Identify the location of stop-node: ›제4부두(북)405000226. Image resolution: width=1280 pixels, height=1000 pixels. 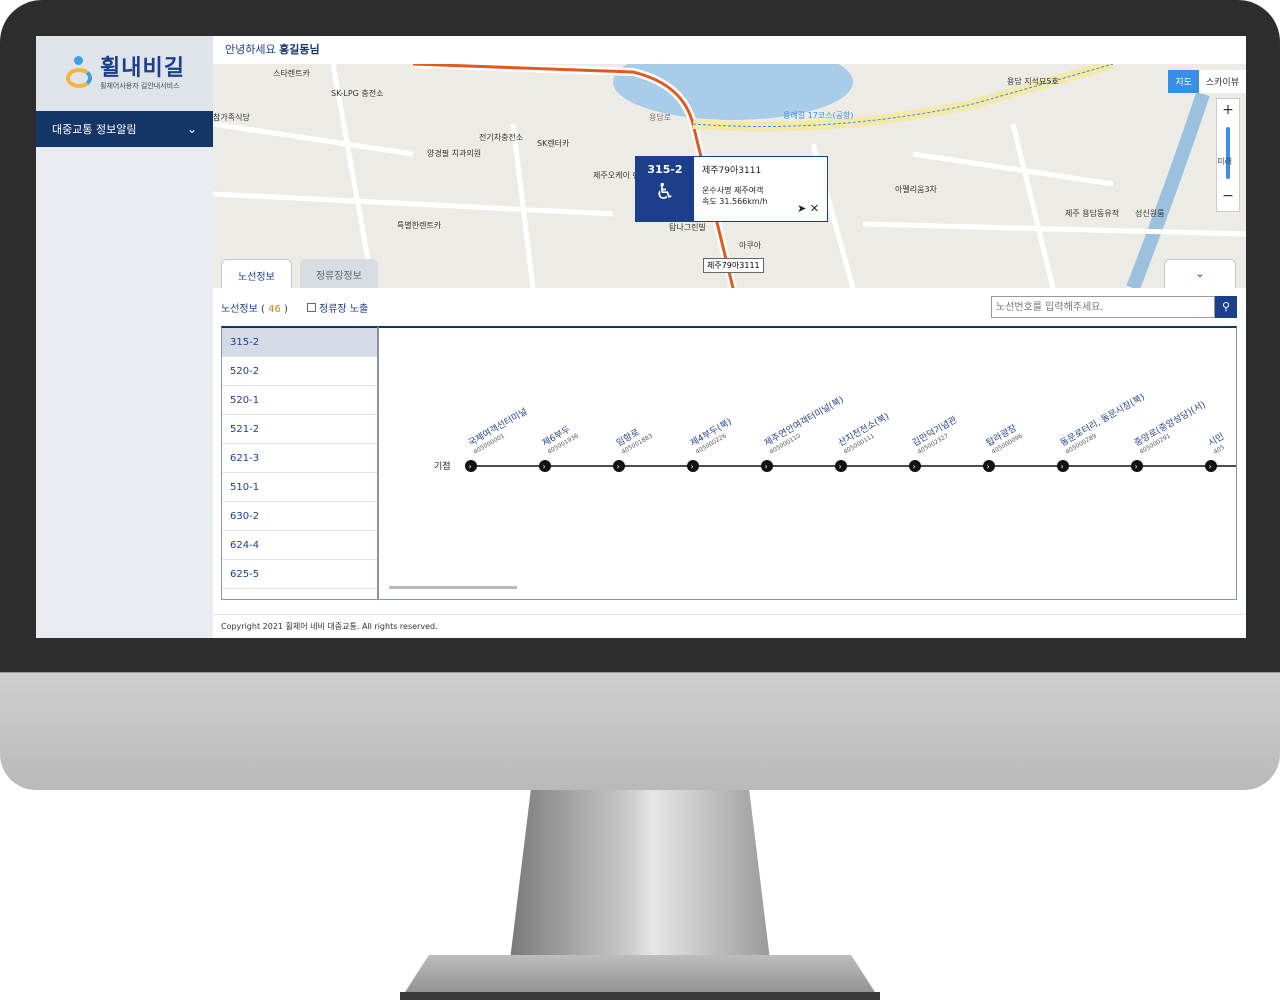
(712, 444).